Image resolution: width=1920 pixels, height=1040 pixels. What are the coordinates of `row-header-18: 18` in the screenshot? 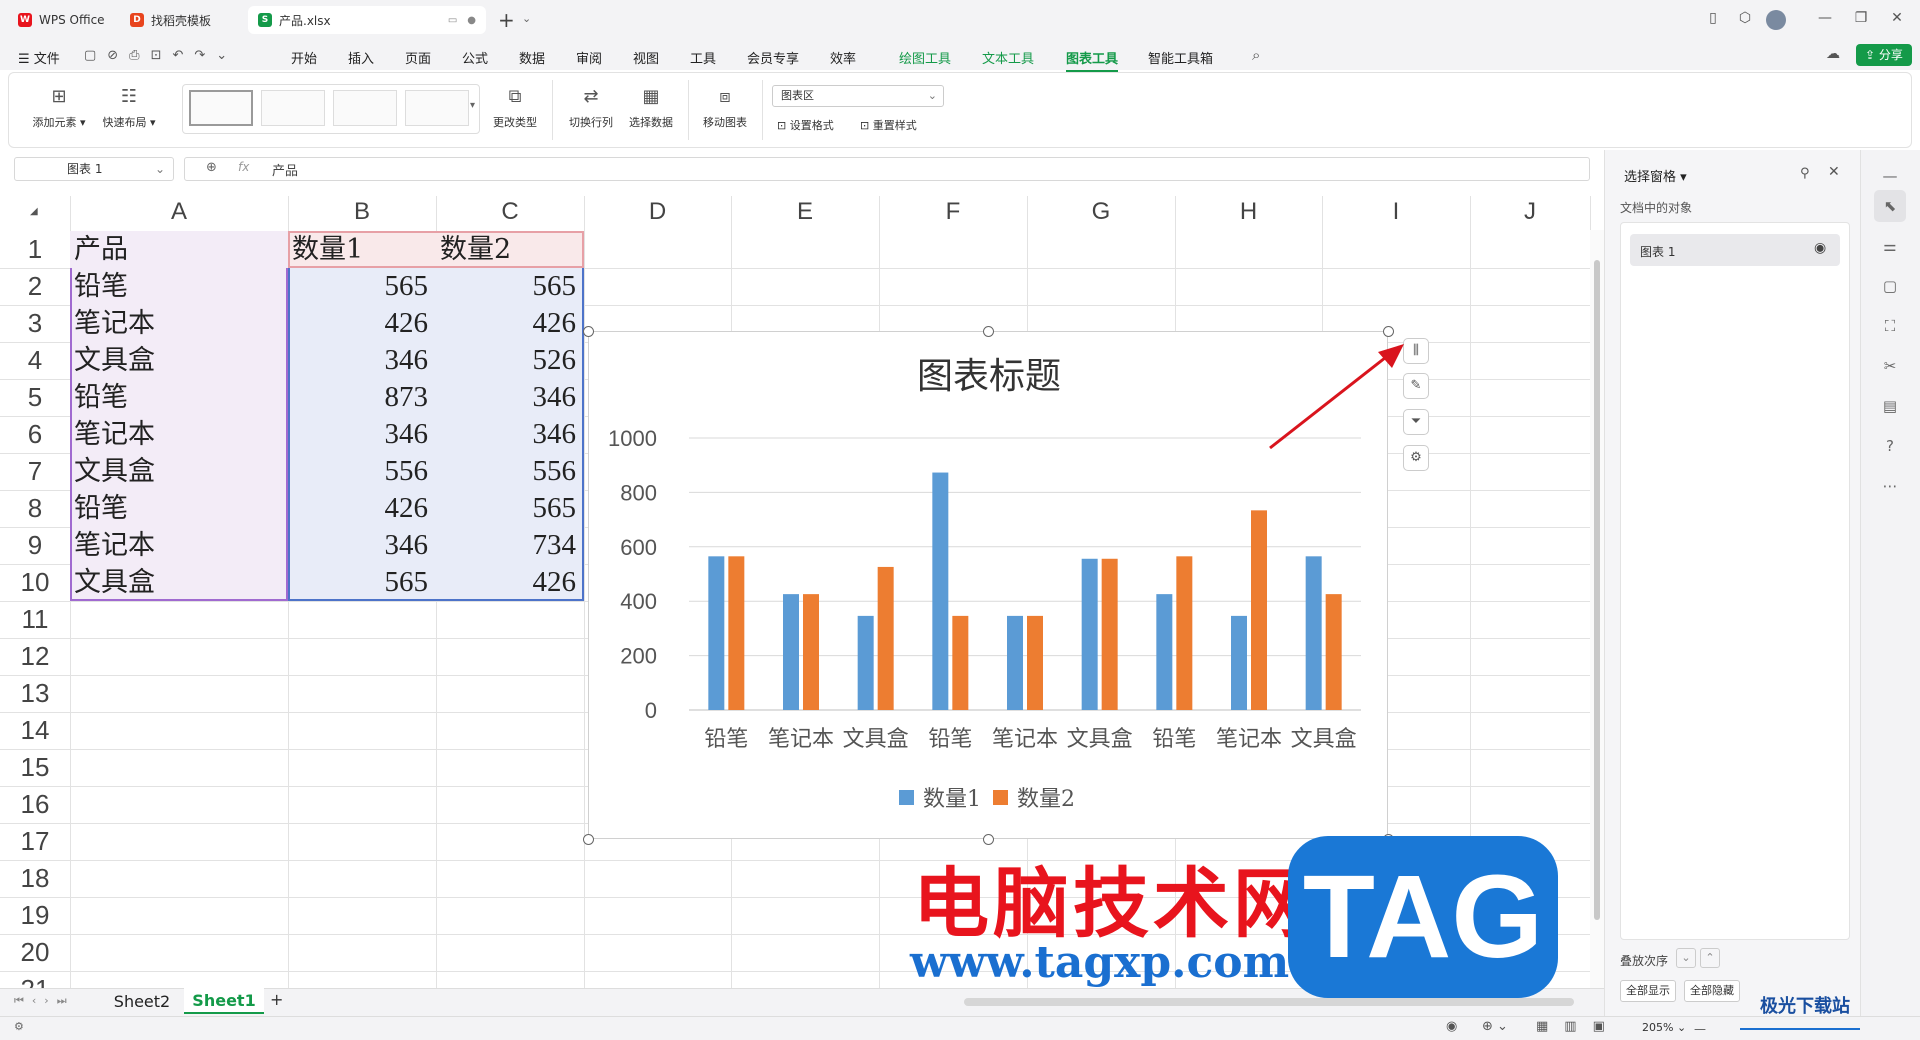 It's located at (35, 878).